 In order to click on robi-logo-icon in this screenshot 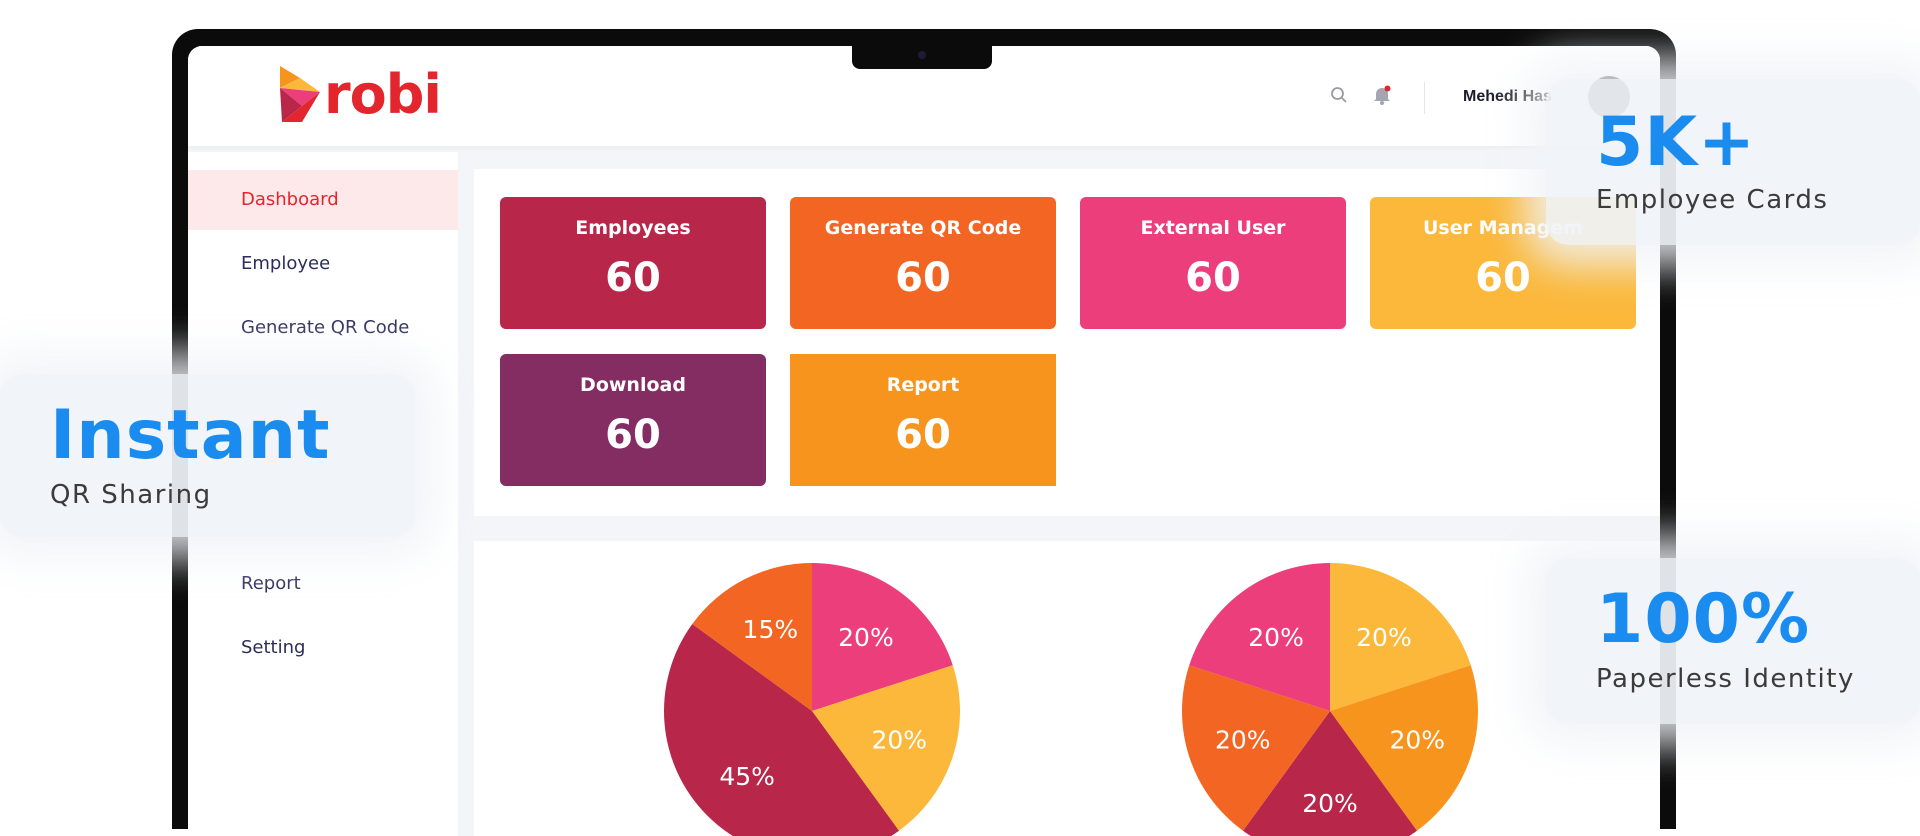, I will do `click(300, 94)`.